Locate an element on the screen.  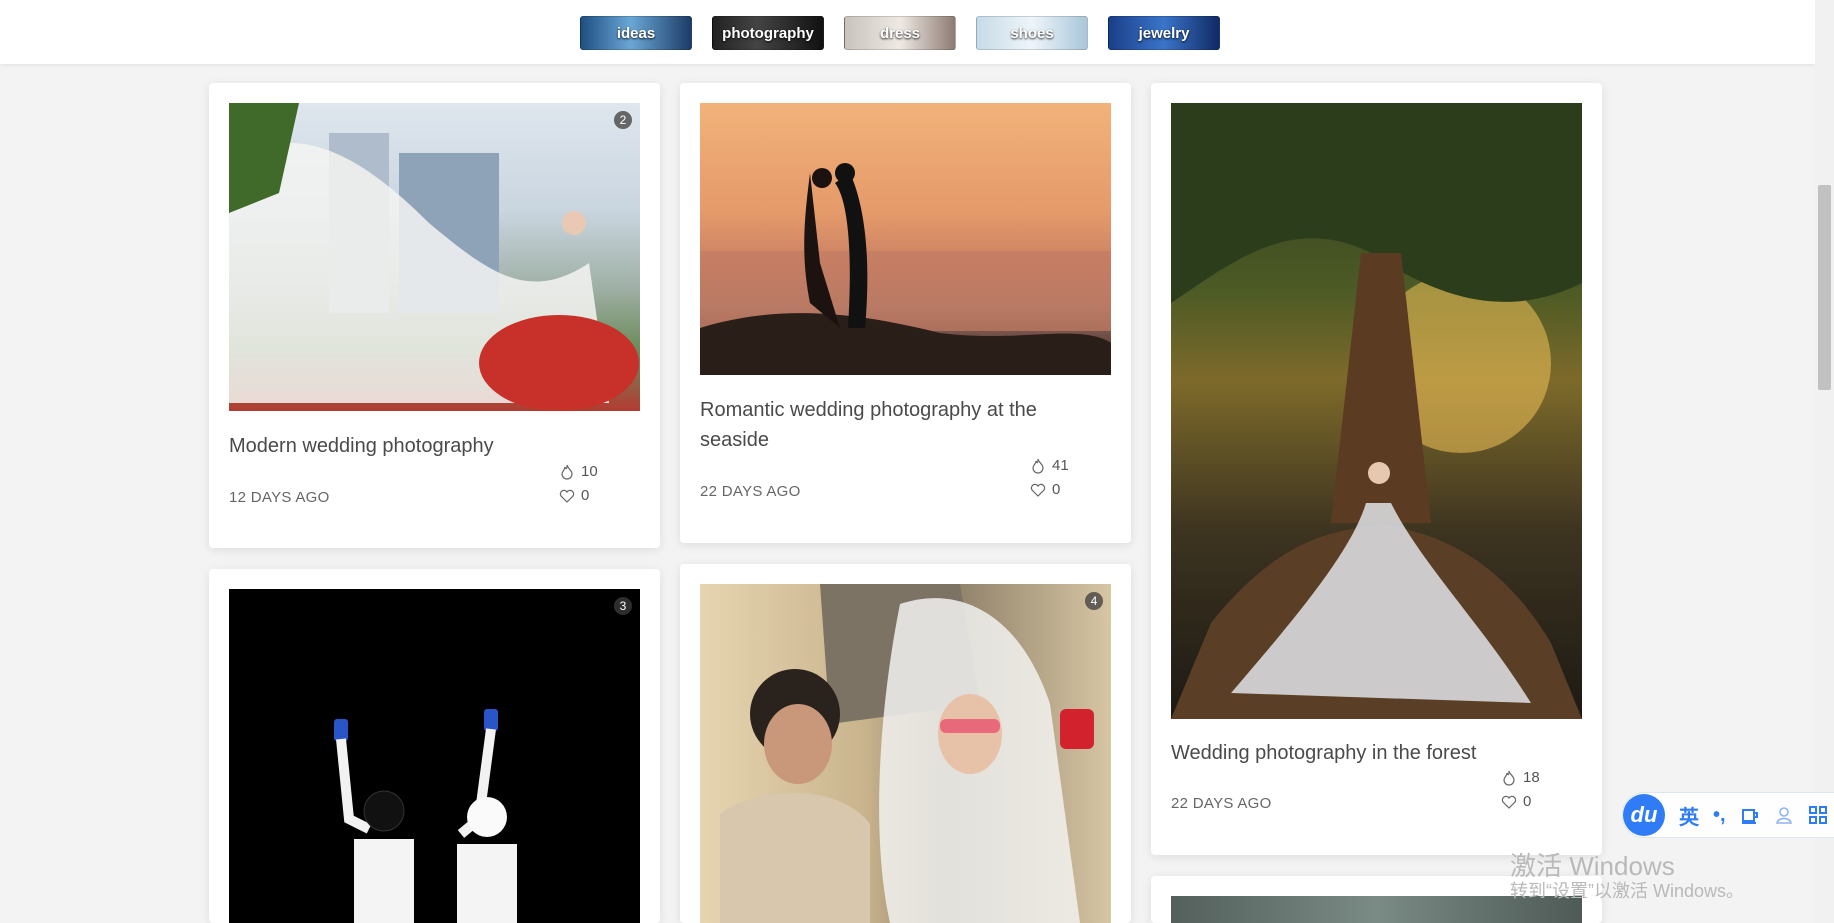
view-count-value: 10 is located at coordinates (589, 471).